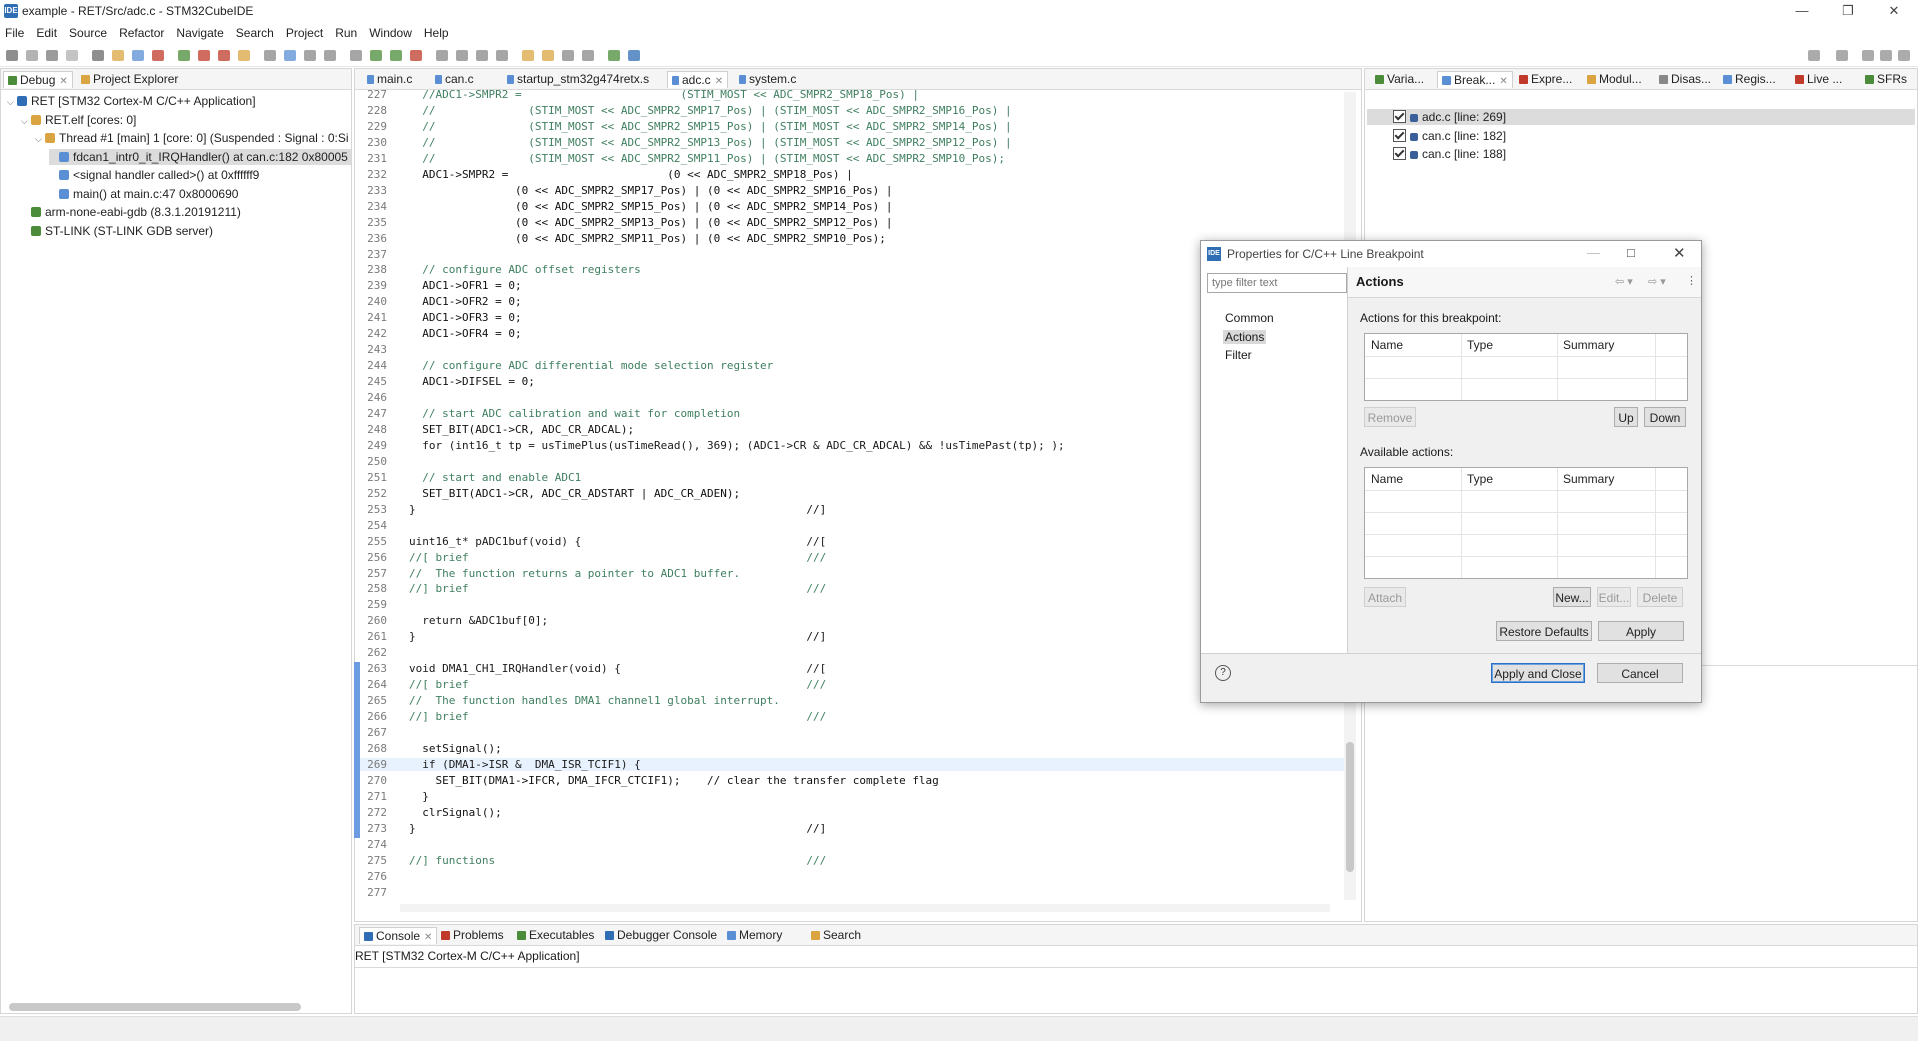 The width and height of the screenshot is (1918, 1041). I want to click on menu-help: Help, so click(436, 33).